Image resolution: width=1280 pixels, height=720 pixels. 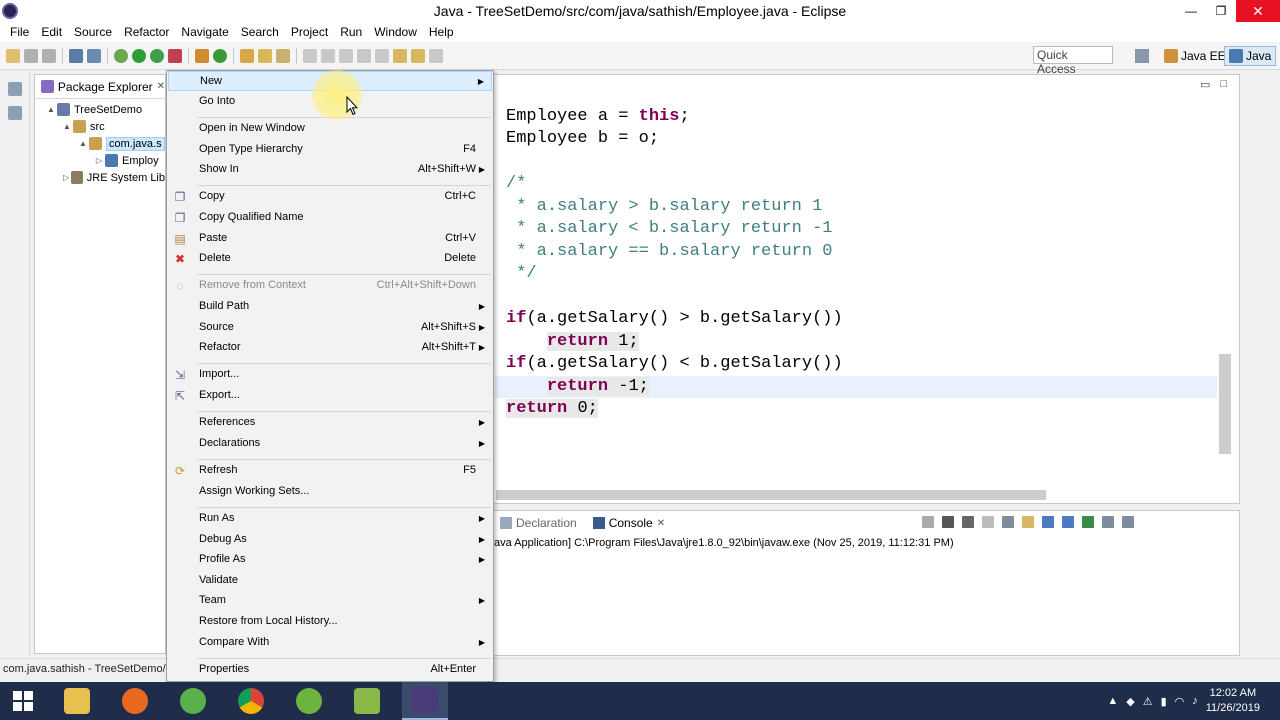 What do you see at coordinates (100, 87) in the screenshot?
I see `package-explorer-tab: Package Explorer ✕` at bounding box center [100, 87].